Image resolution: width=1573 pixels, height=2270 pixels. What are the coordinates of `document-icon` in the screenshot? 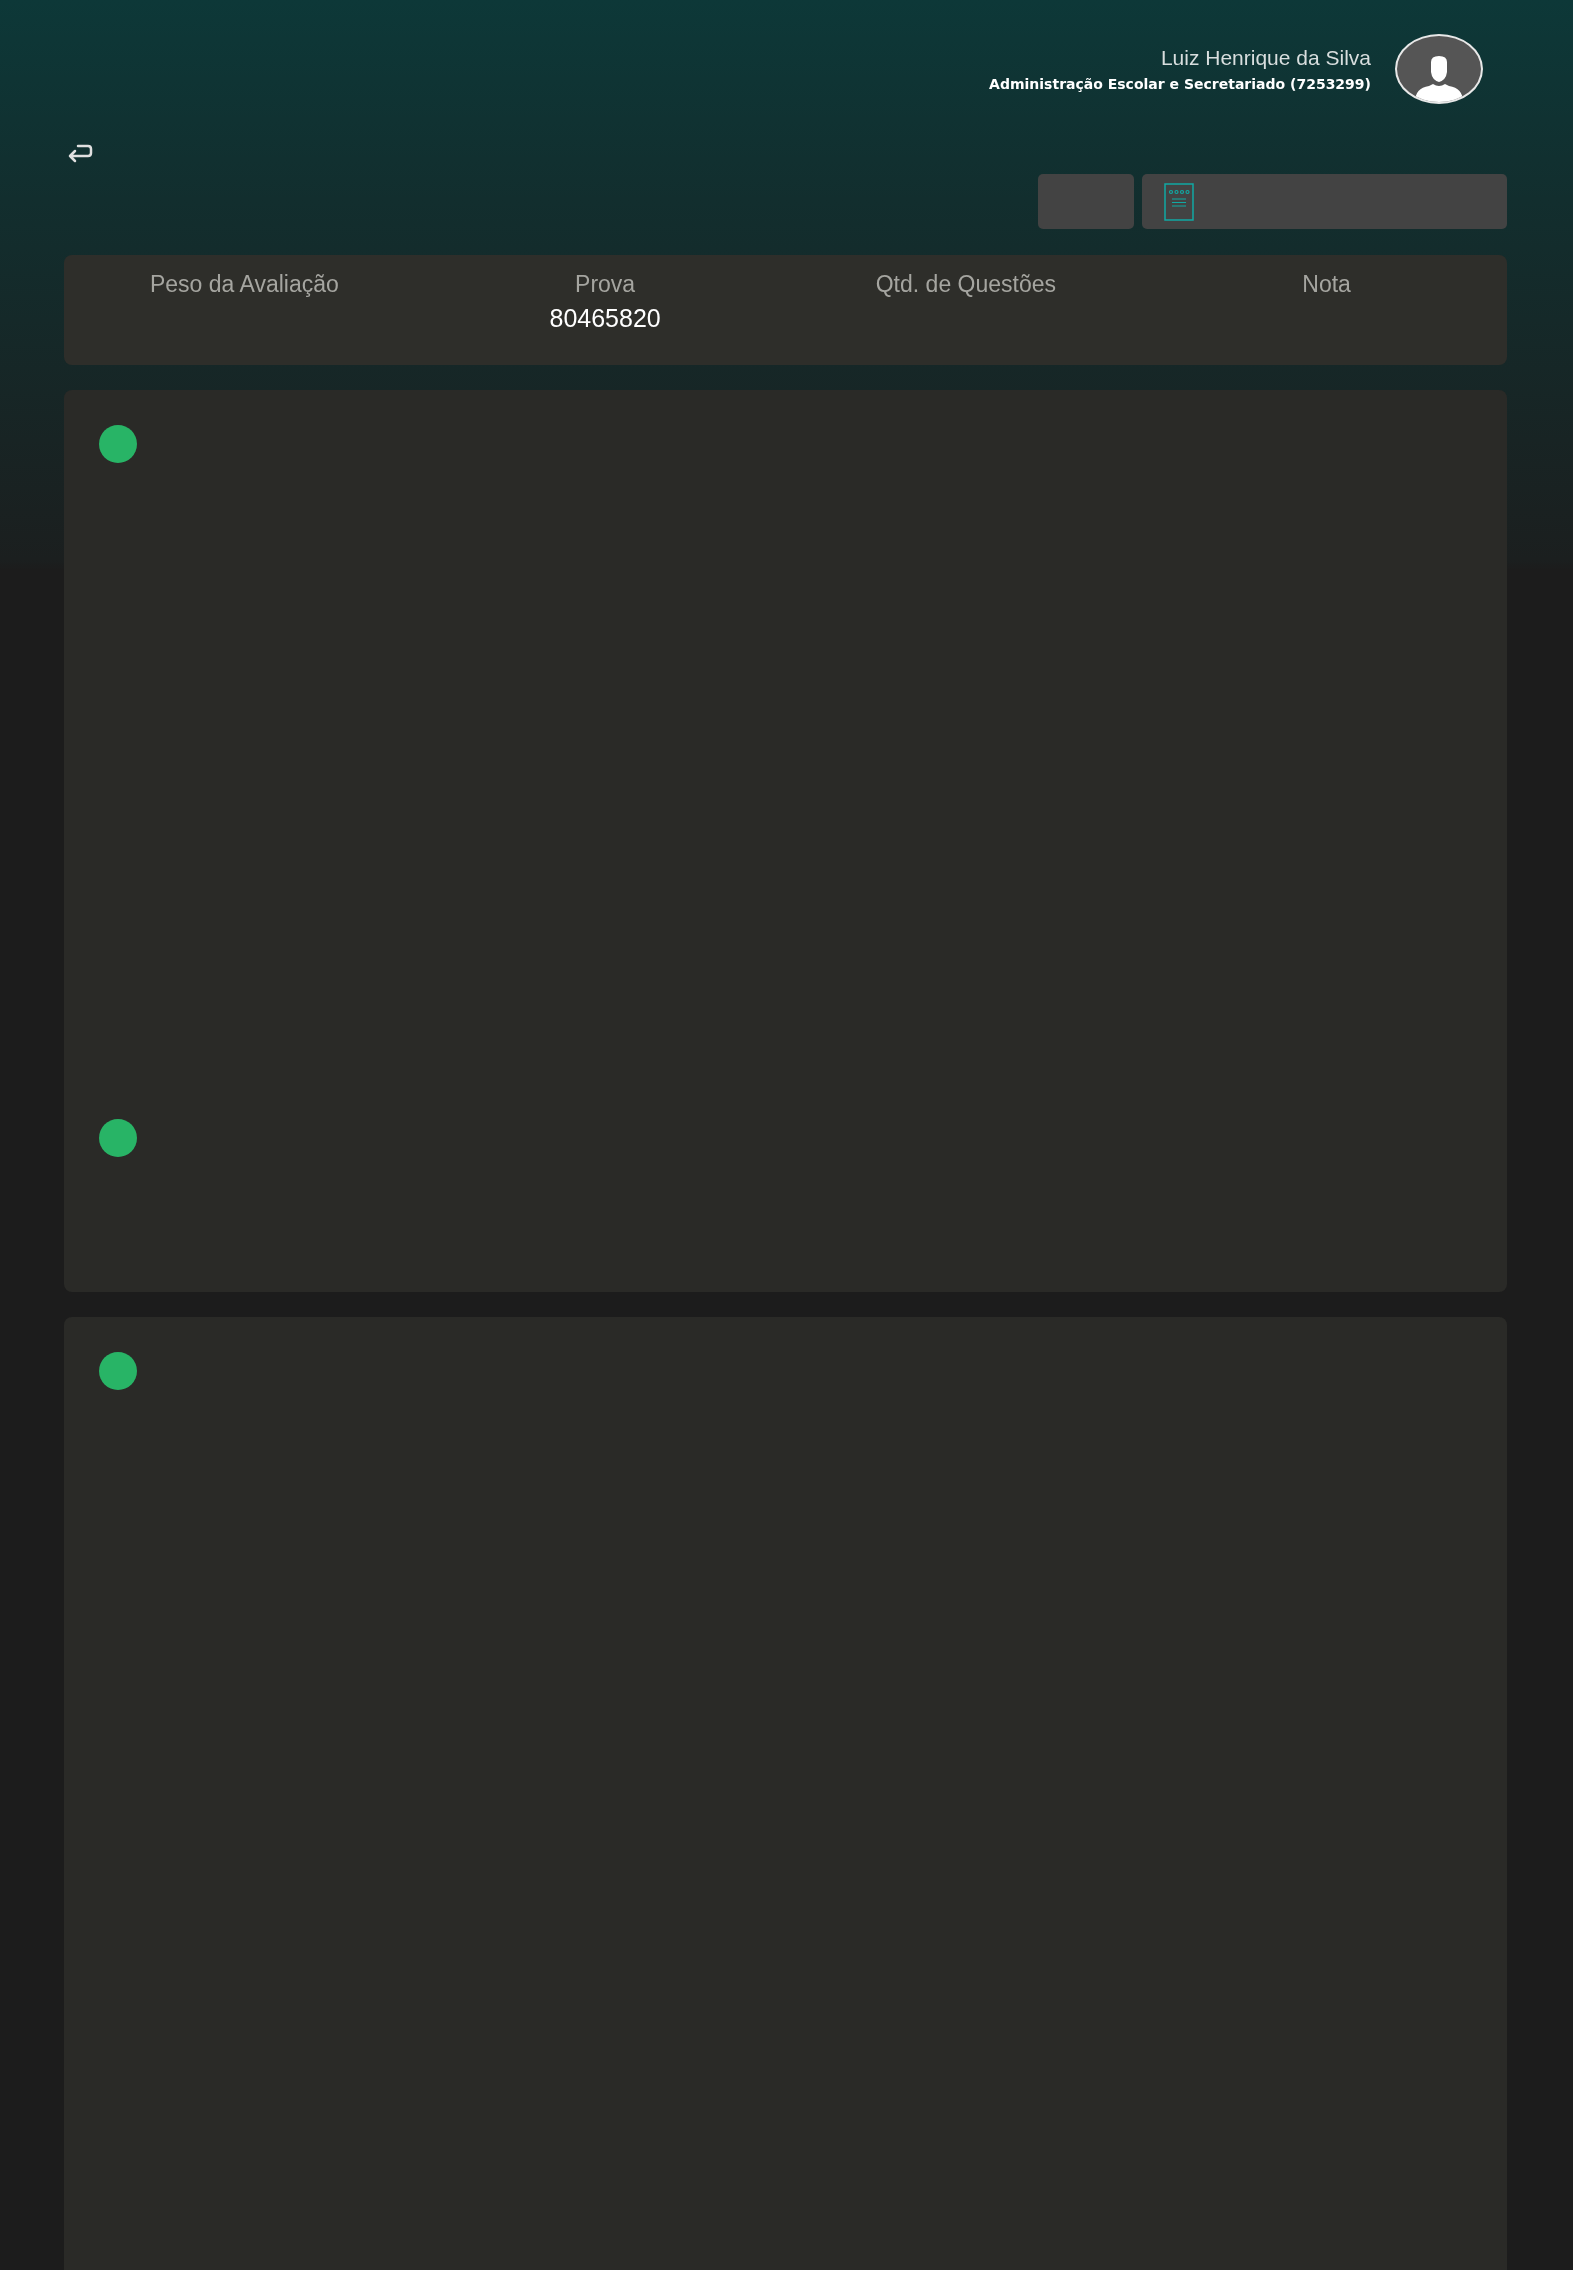 It's located at (1179, 201).